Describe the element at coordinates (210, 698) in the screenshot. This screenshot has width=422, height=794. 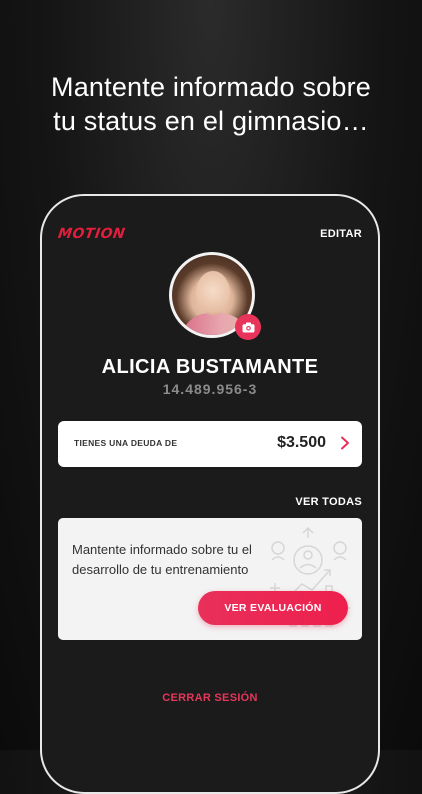
I see `logout-button: CERRAR SESIÓN` at that location.